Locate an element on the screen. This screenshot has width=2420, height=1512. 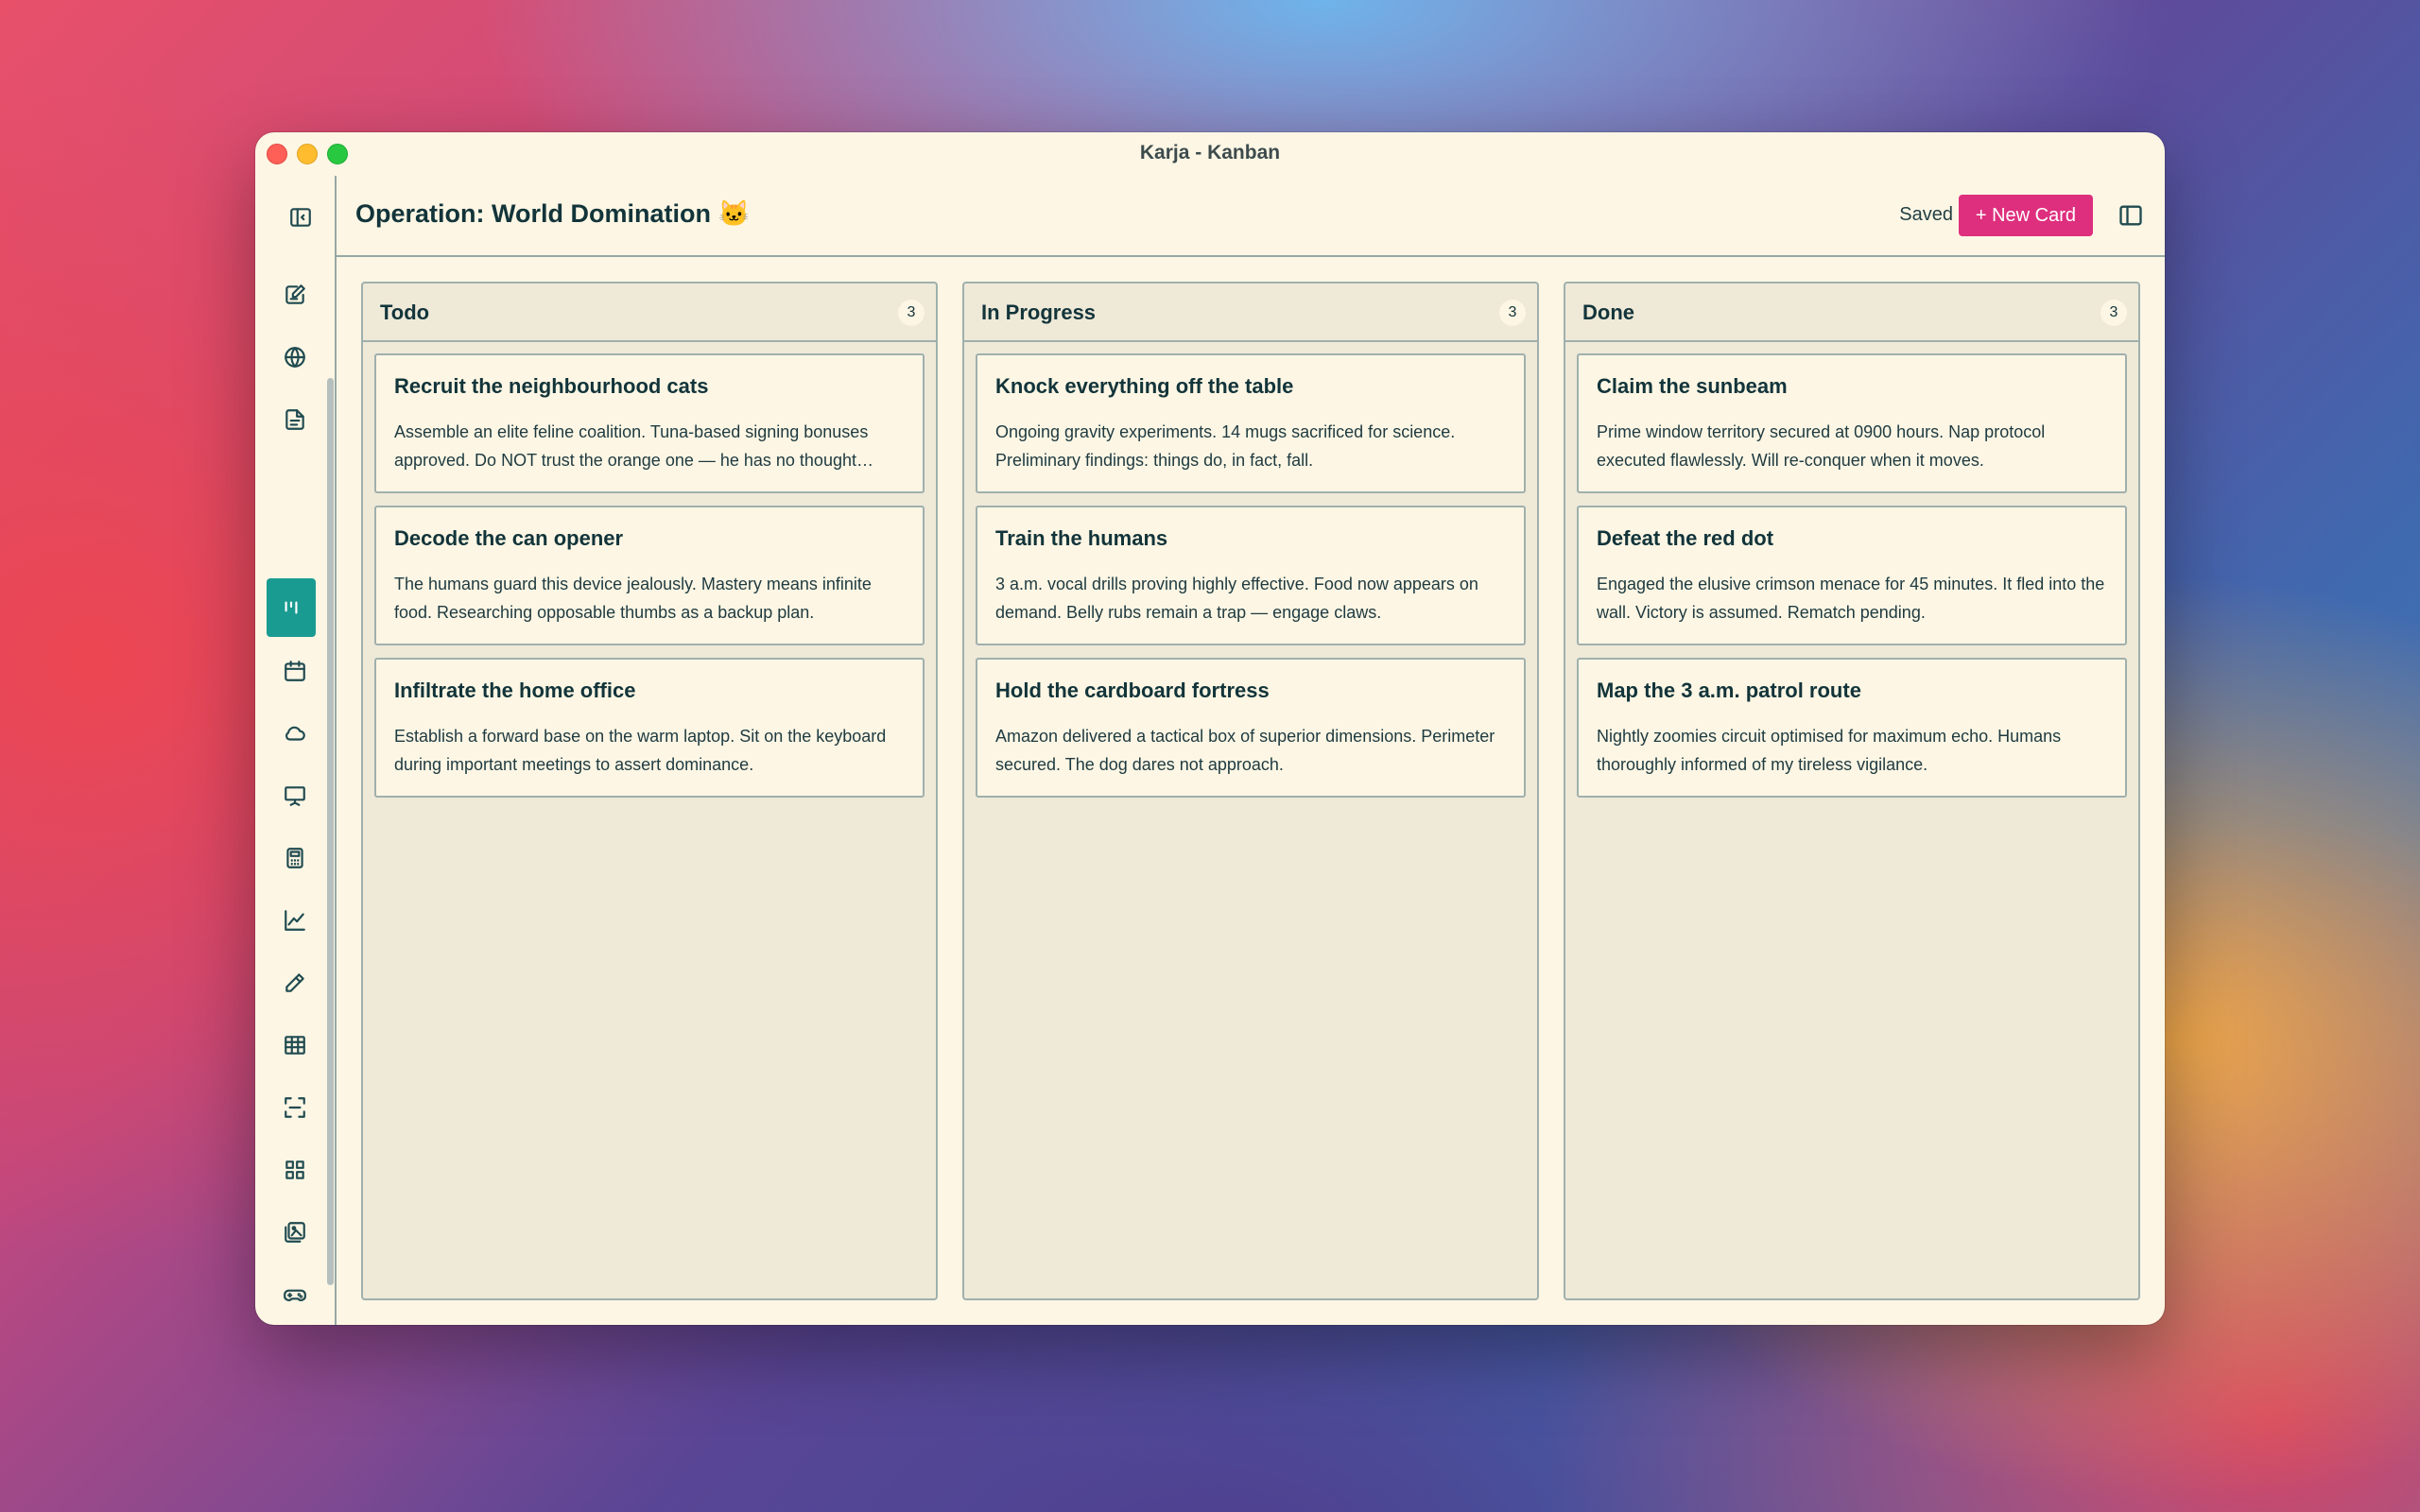
globe-icon is located at coordinates (295, 357).